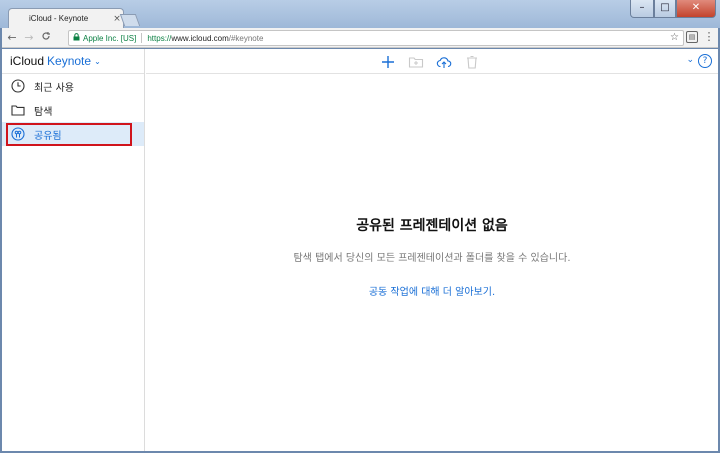 The image size is (720, 453). I want to click on lock-icon, so click(76, 38).